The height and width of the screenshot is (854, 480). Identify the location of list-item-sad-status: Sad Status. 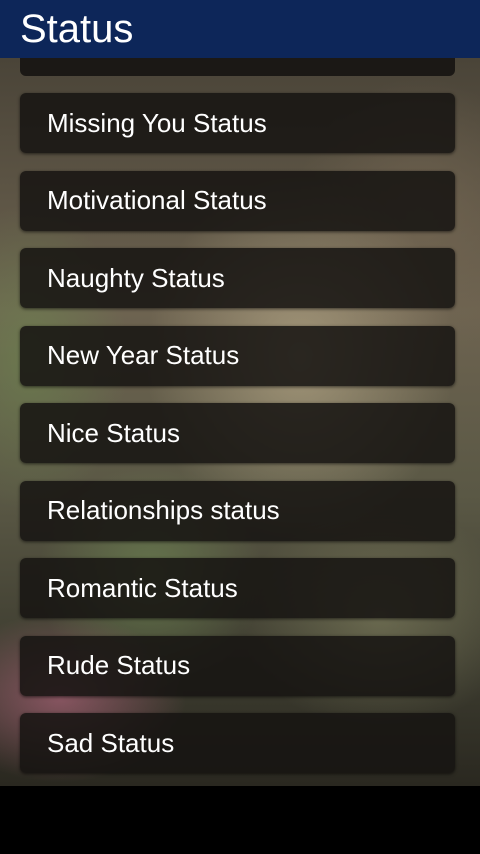
(237, 743).